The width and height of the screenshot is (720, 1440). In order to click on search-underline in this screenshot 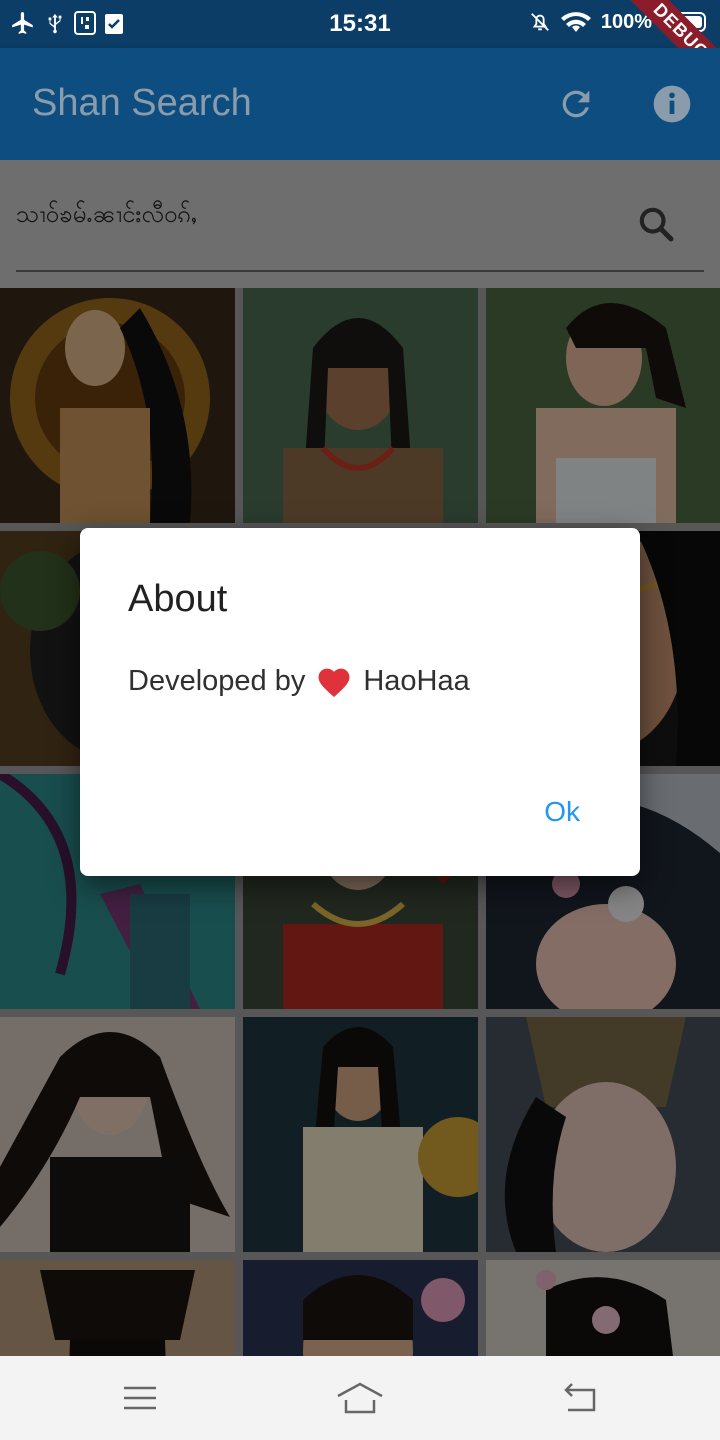, I will do `click(360, 271)`.